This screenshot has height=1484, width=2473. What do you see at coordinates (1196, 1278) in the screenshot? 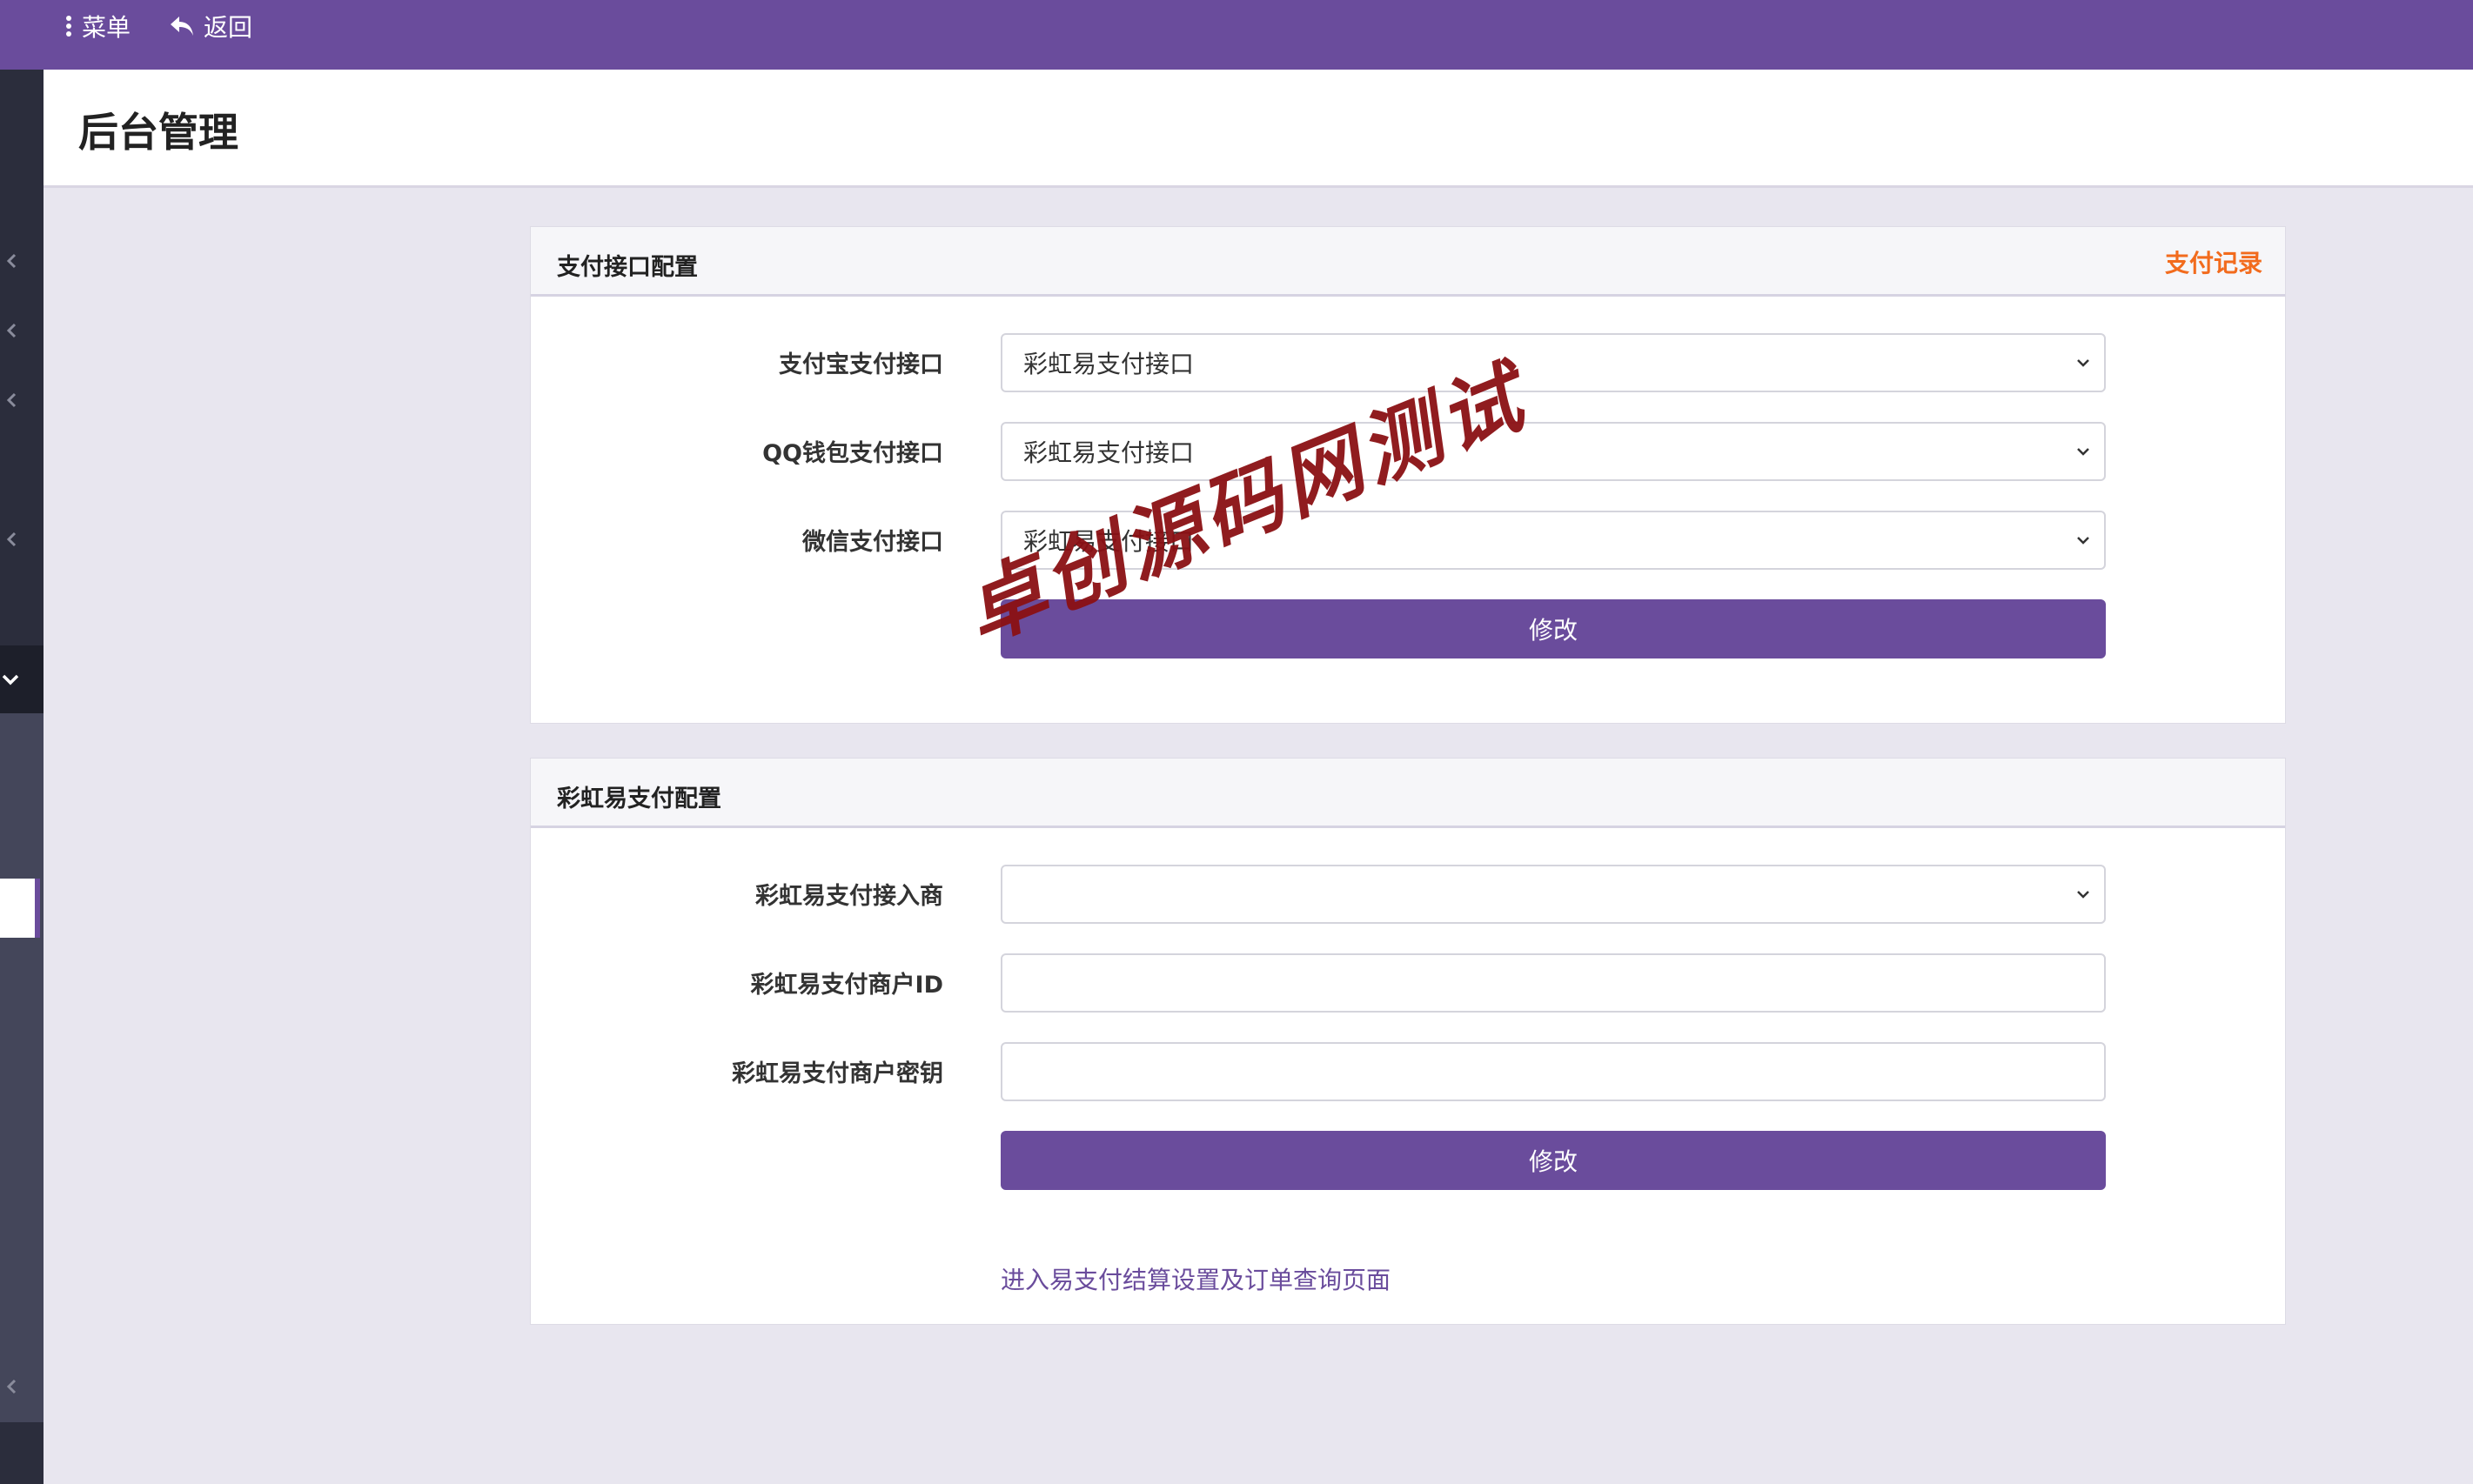
I see `epay-settlement-link: 进入易支付结算设置及订单查询页面` at bounding box center [1196, 1278].